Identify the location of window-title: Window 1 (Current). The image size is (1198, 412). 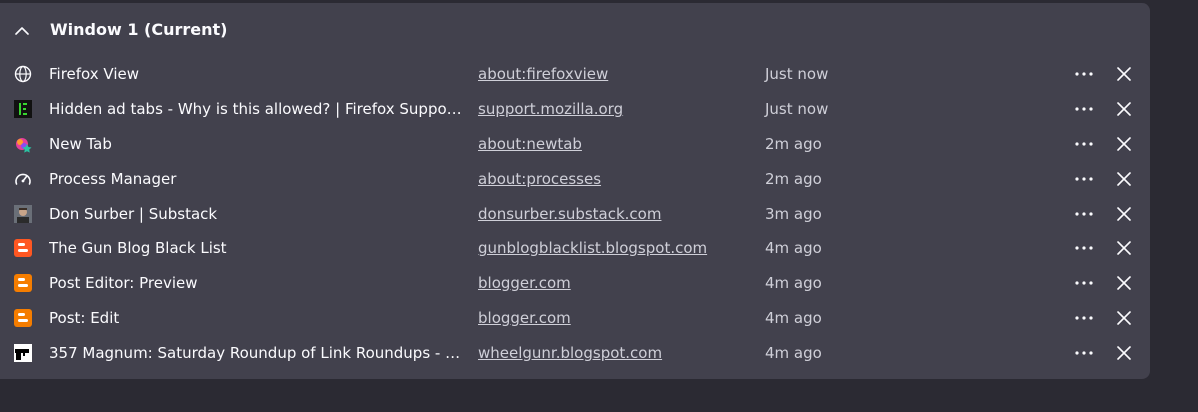
(139, 29).